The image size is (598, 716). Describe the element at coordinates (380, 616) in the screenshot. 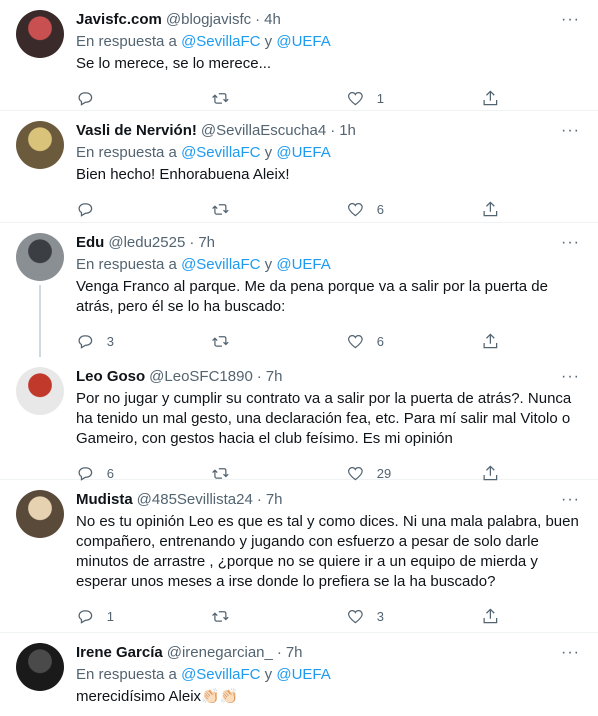

I see `like-count: 3` at that location.